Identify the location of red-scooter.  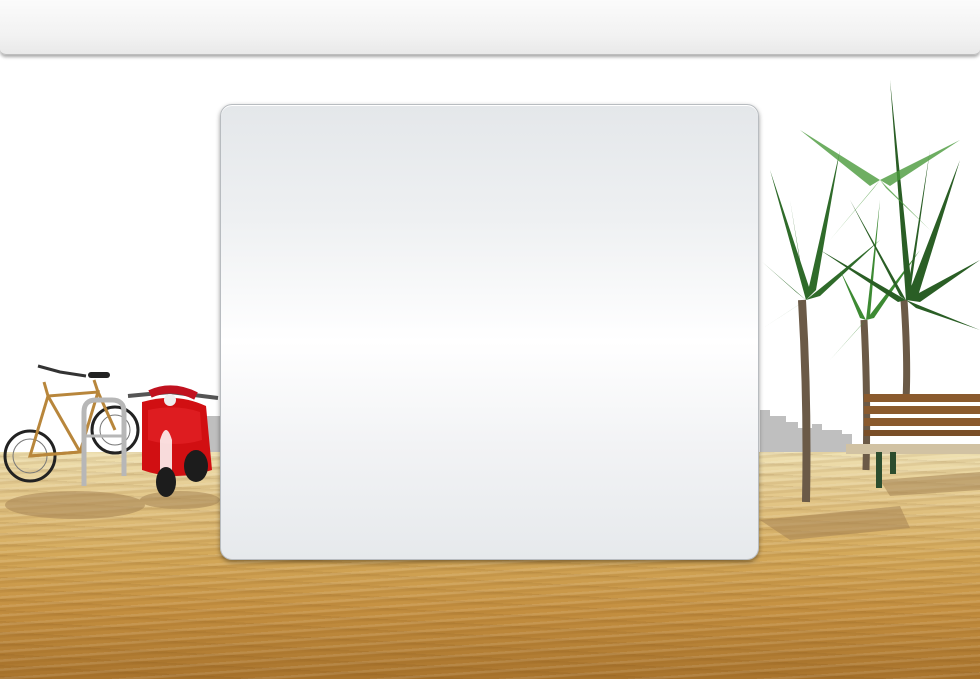
(173, 441).